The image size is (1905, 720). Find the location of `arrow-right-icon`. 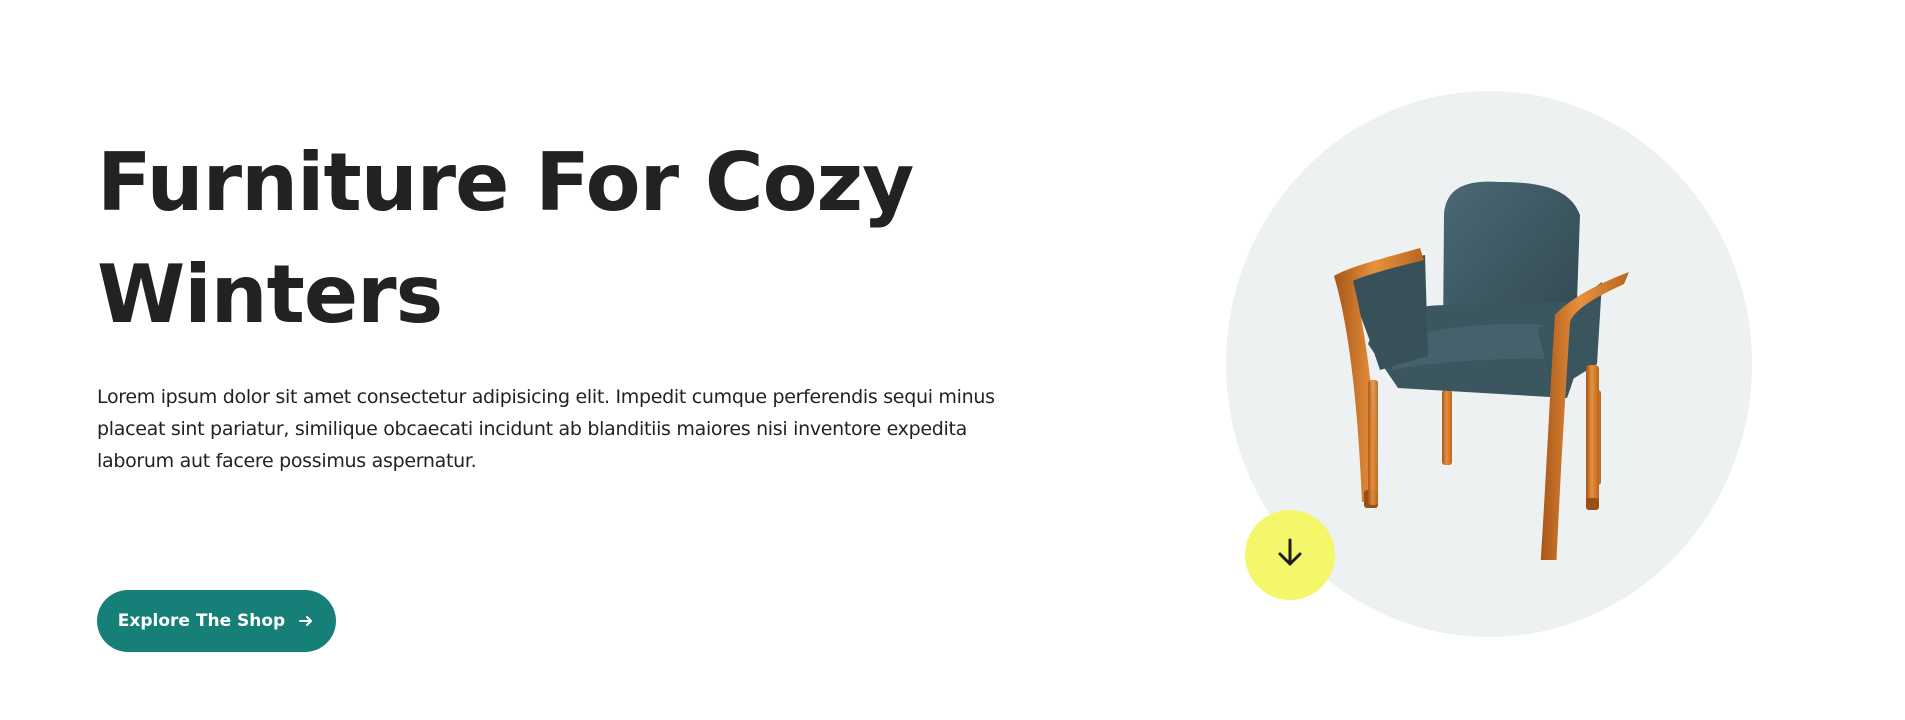

arrow-right-icon is located at coordinates (306, 621).